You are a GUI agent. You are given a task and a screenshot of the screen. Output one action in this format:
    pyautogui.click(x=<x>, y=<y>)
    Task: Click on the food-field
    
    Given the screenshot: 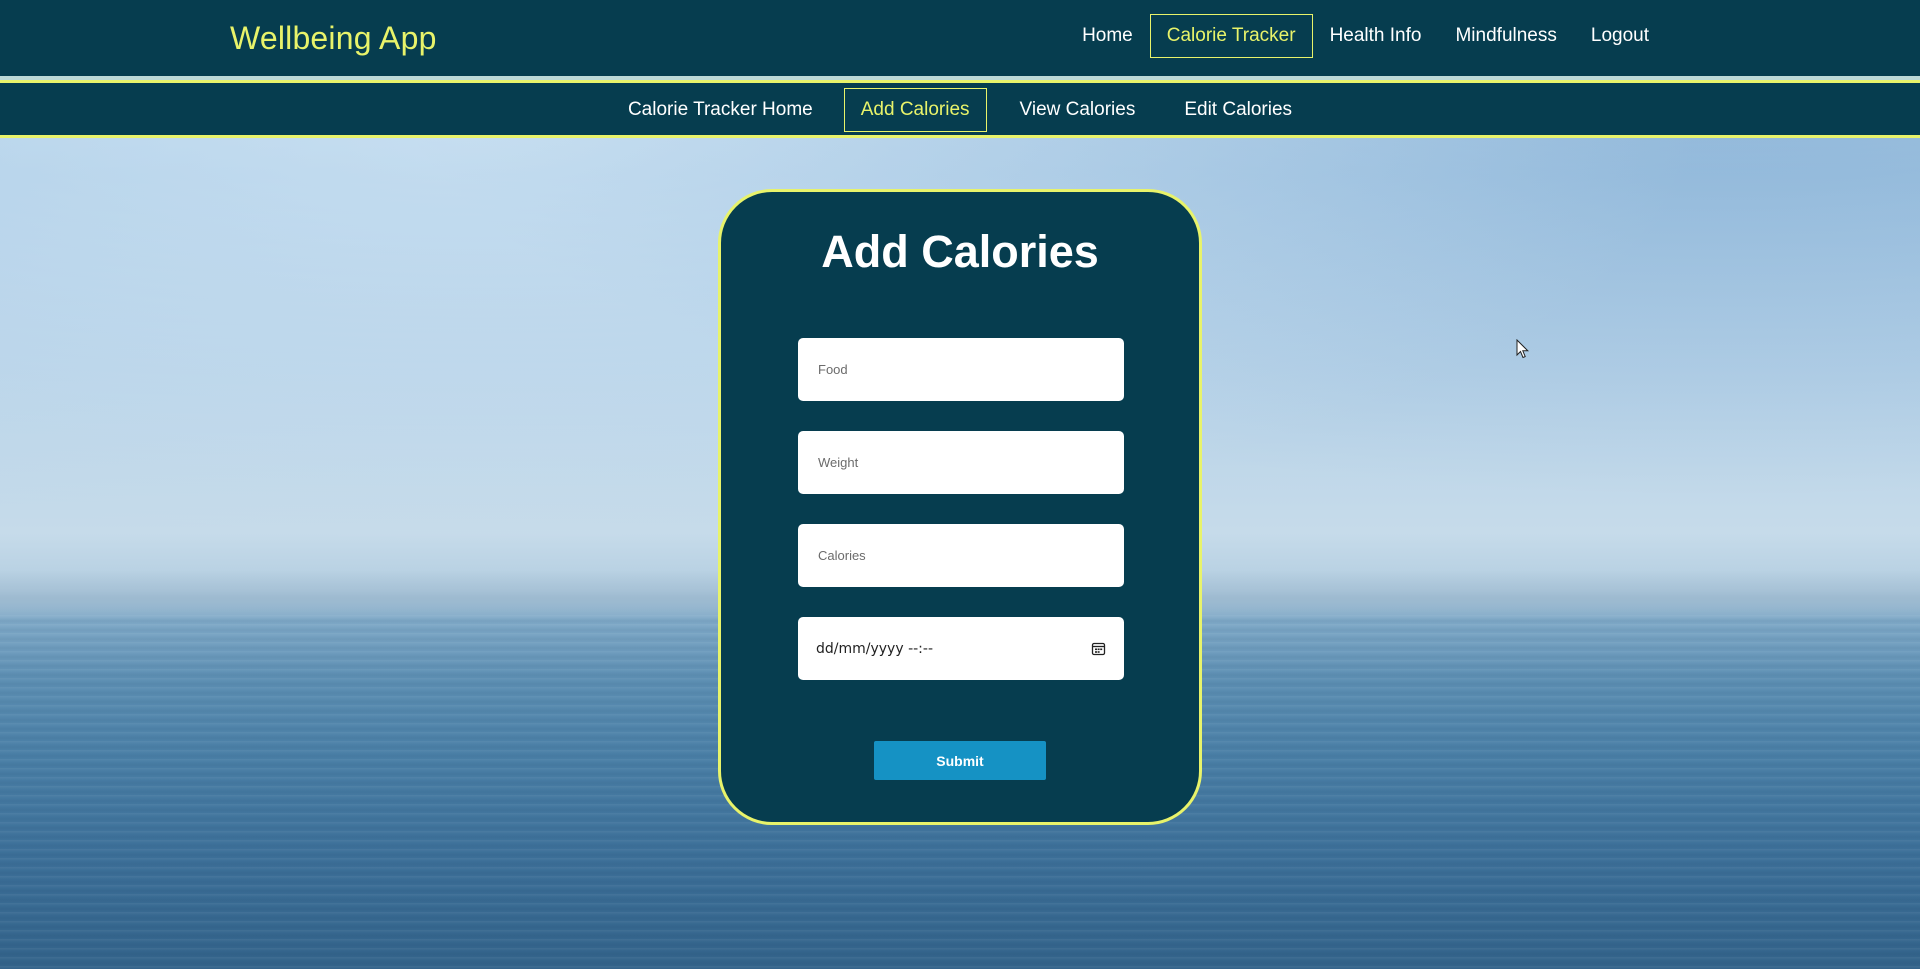 What is the action you would take?
    pyautogui.click(x=961, y=369)
    